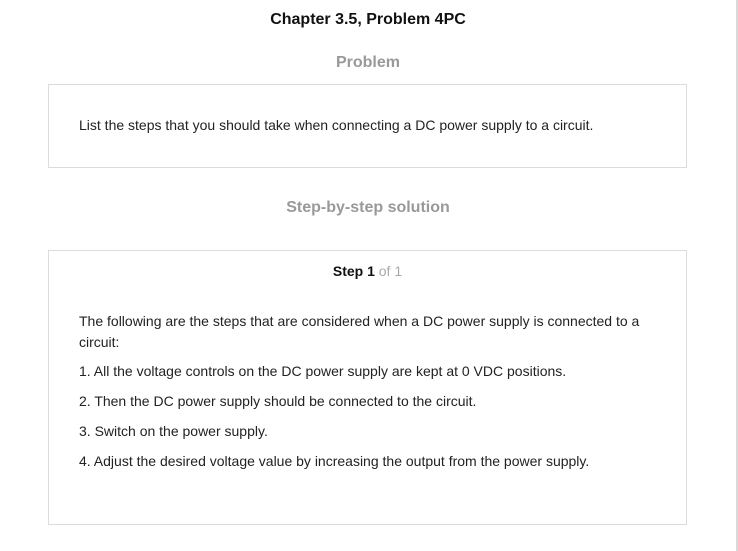  Describe the element at coordinates (173, 431) in the screenshot. I see `solution-step-item: 3. Switch on the power supply.` at that location.